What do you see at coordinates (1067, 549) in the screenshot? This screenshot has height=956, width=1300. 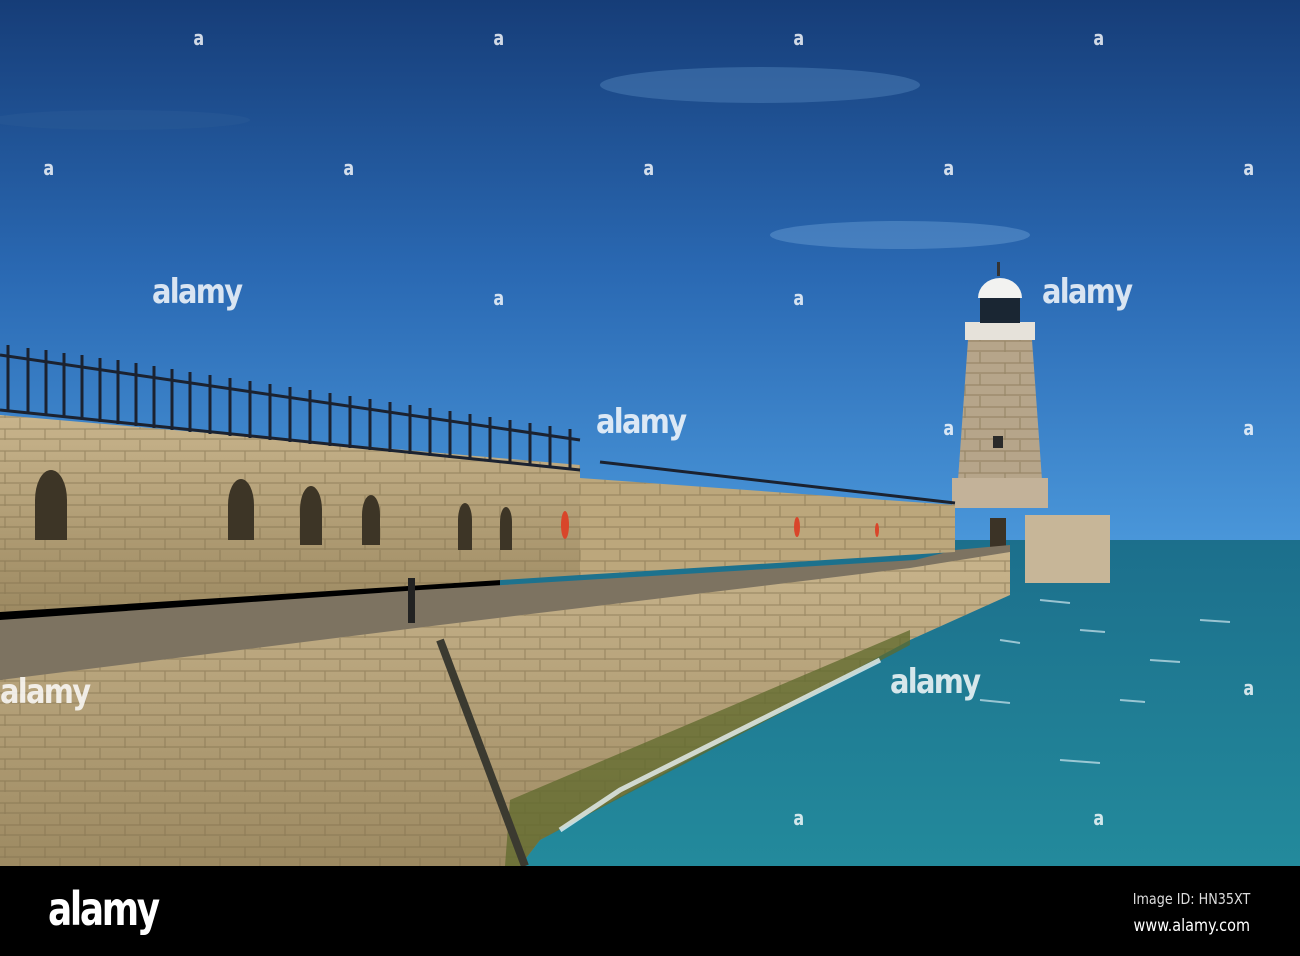 I see `pier-head` at bounding box center [1067, 549].